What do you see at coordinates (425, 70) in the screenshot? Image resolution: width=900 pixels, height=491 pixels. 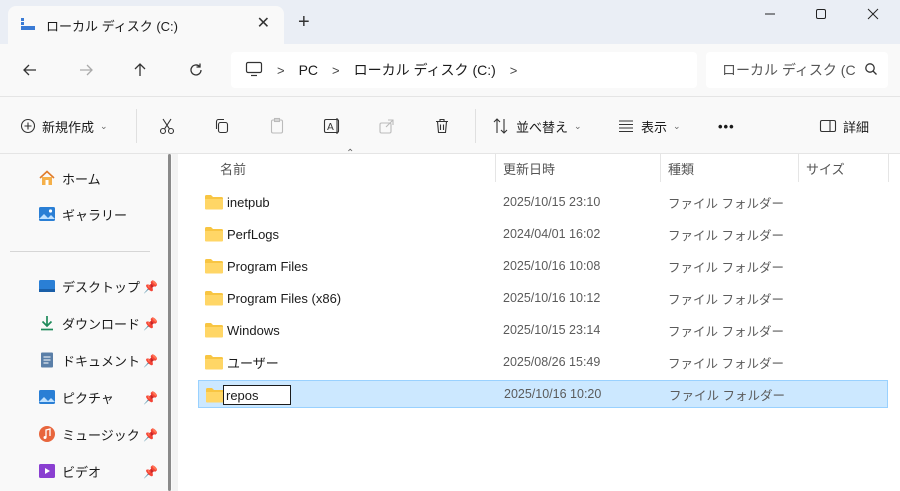 I see `breadcrumb-local-disk: ローカル ディスク (C:)` at bounding box center [425, 70].